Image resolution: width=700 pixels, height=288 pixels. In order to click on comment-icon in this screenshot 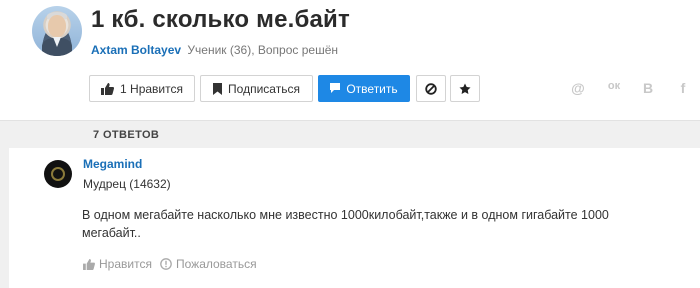, I will do `click(335, 88)`.